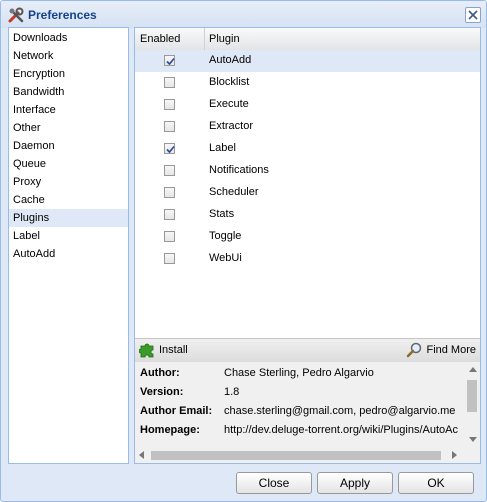 The width and height of the screenshot is (487, 502). What do you see at coordinates (243, 14) in the screenshot?
I see `title-bar: Preferences` at bounding box center [243, 14].